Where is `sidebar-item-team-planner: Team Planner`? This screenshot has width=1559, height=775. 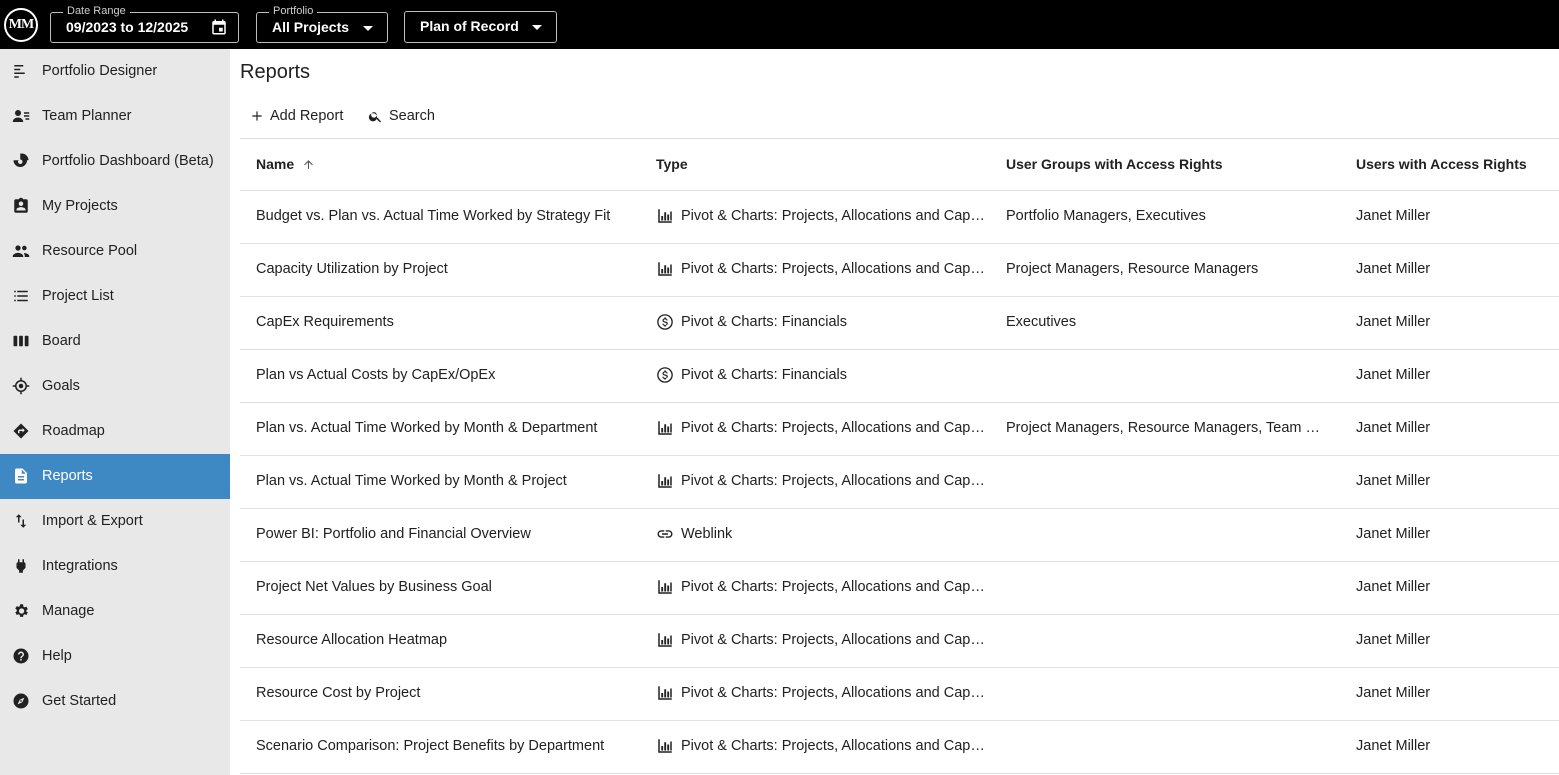
sidebar-item-team-planner: Team Planner is located at coordinates (115, 116).